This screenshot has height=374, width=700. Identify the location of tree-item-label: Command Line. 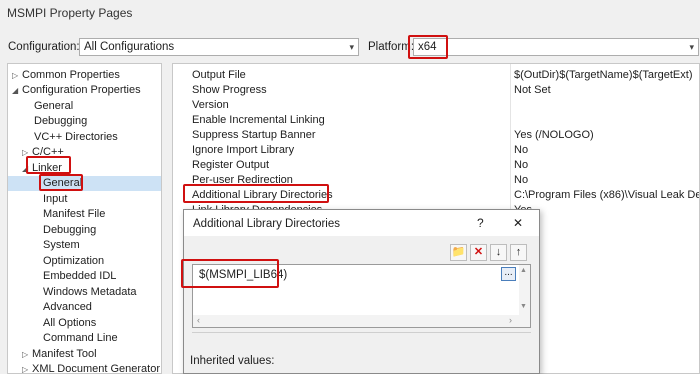
(80, 338).